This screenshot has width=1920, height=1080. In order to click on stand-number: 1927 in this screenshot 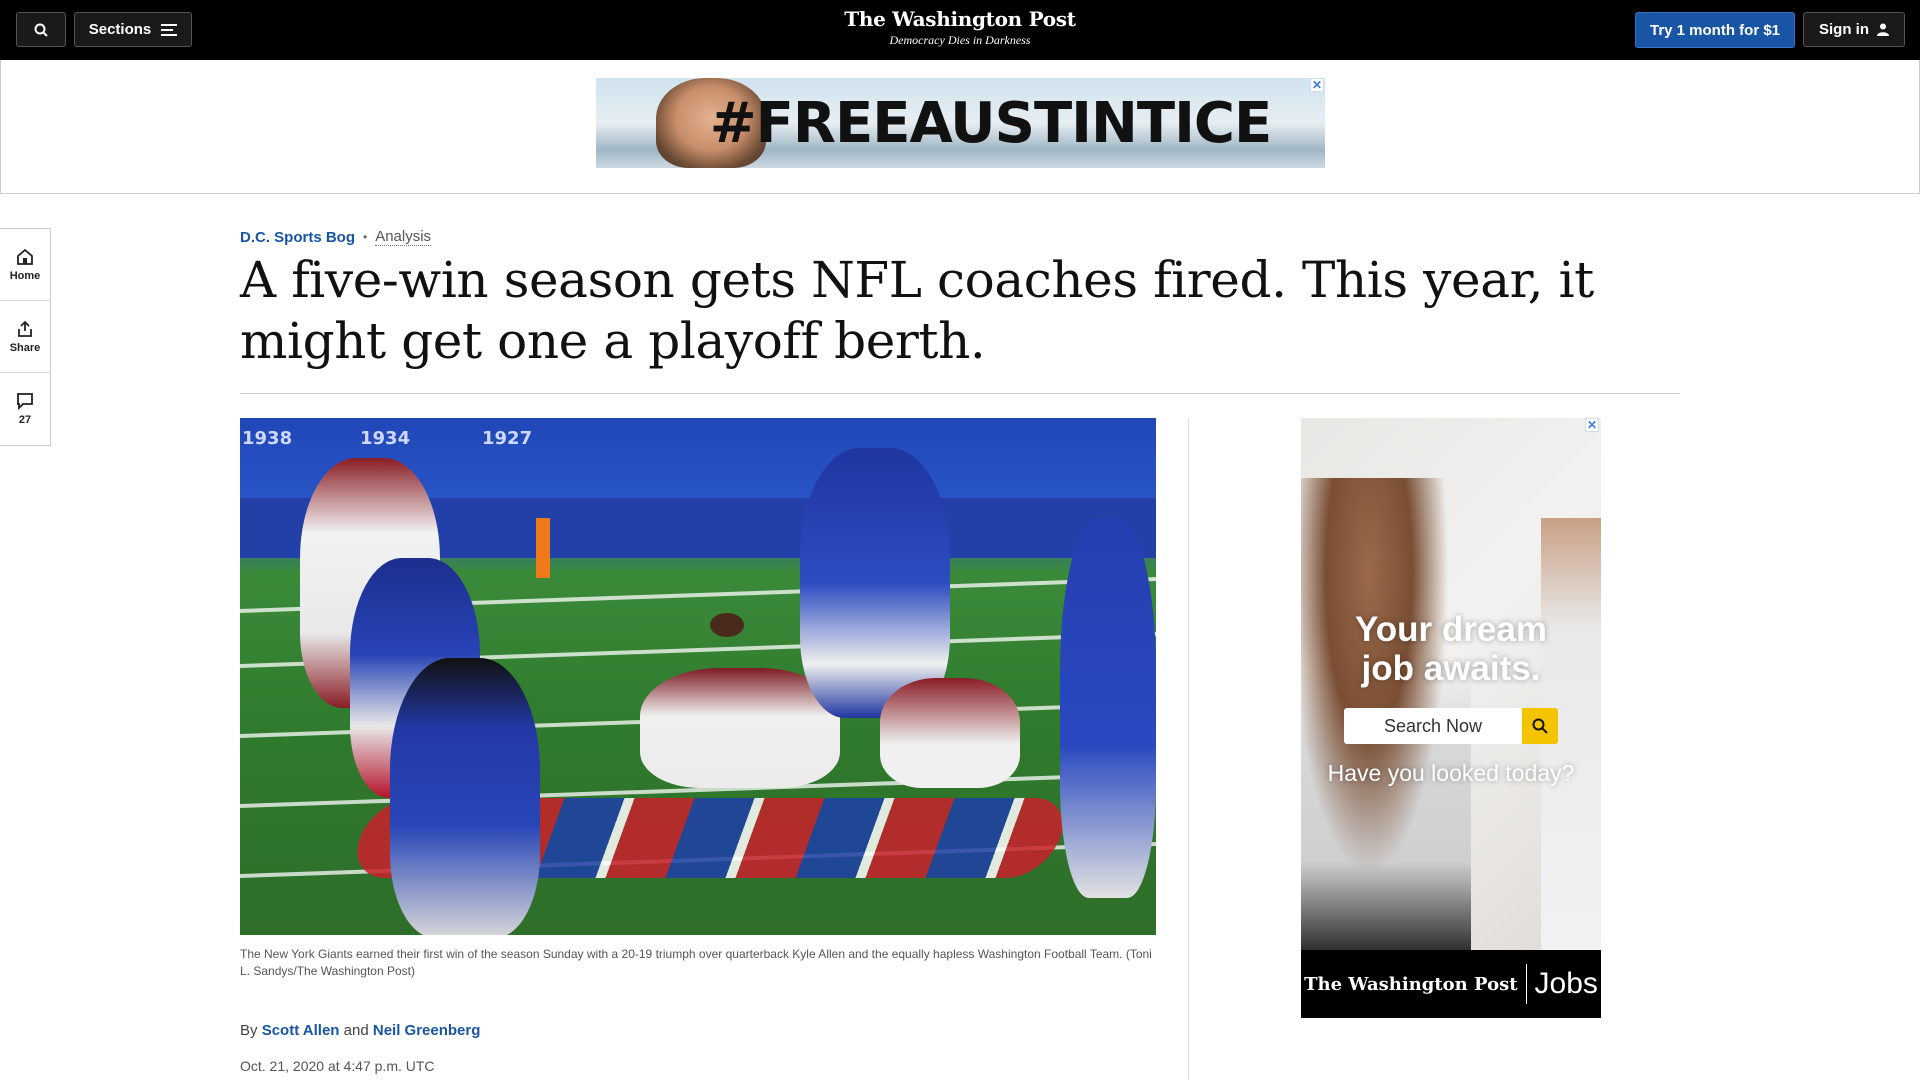, I will do `click(507, 438)`.